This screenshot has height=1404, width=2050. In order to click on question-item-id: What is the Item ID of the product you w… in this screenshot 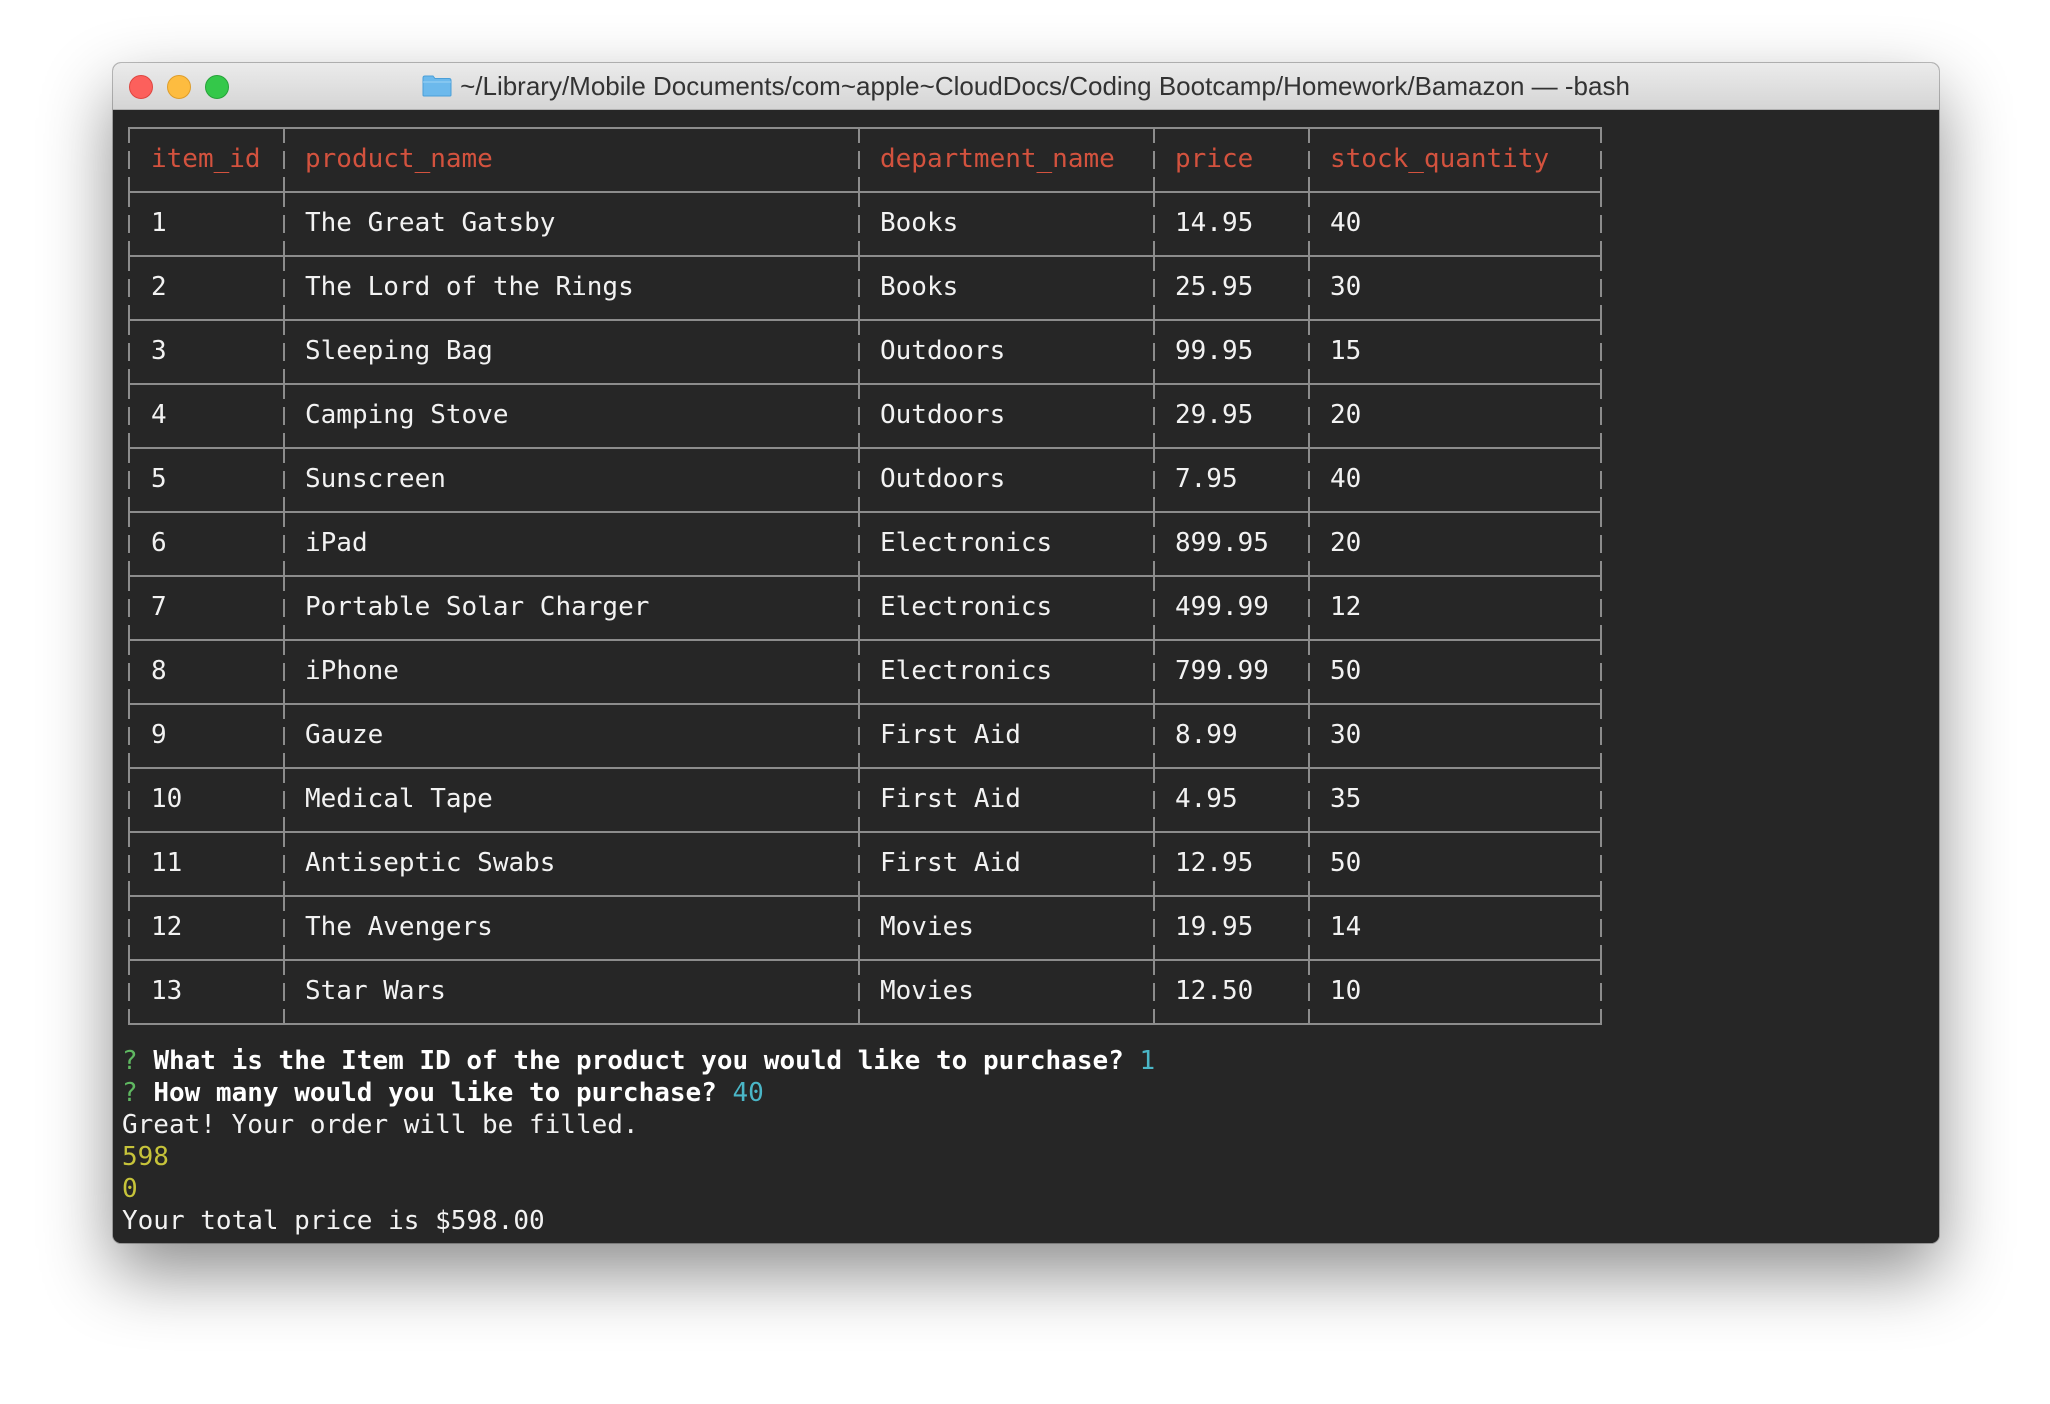, I will do `click(638, 1061)`.